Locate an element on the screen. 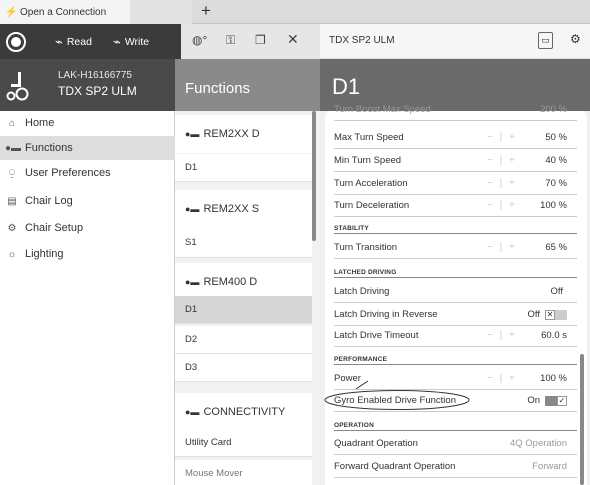  detail-scrollbar is located at coordinates (582, 419).